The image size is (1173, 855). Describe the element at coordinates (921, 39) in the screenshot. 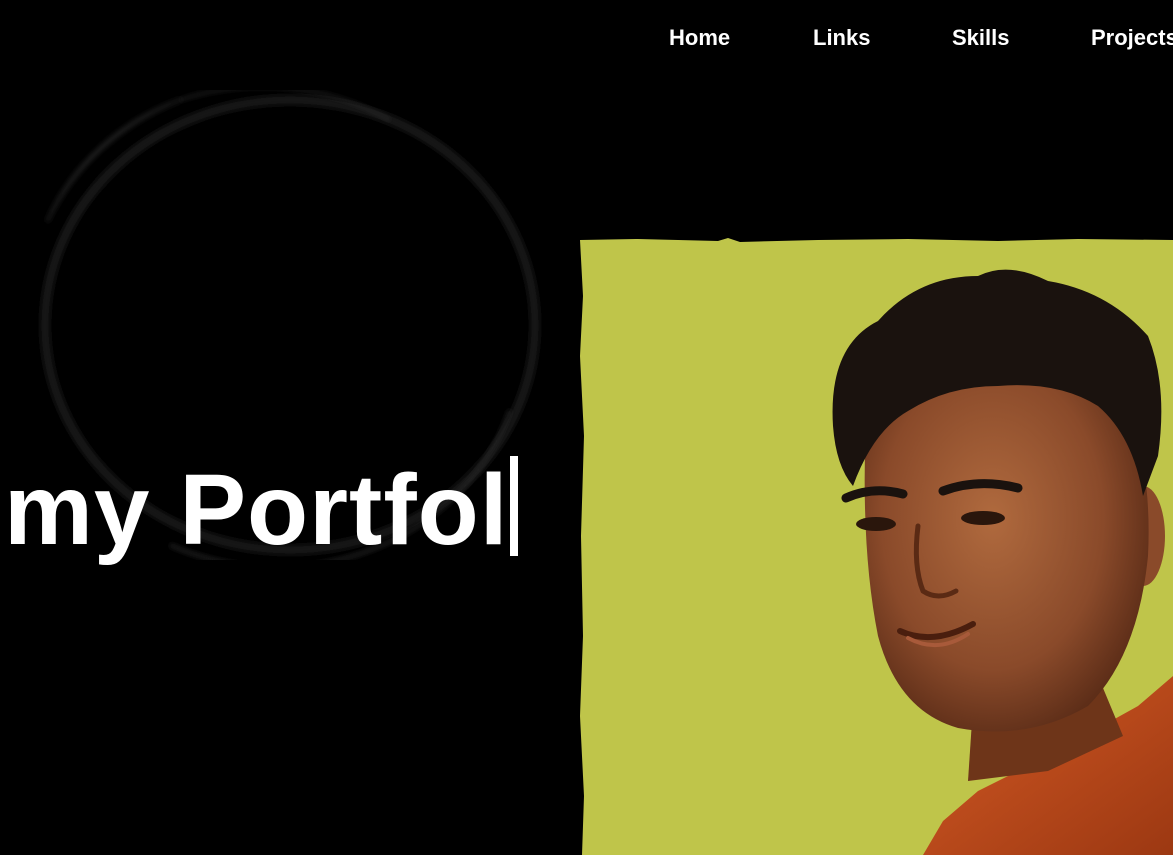

I see `main-nav: Home Links Skills Projects` at that location.